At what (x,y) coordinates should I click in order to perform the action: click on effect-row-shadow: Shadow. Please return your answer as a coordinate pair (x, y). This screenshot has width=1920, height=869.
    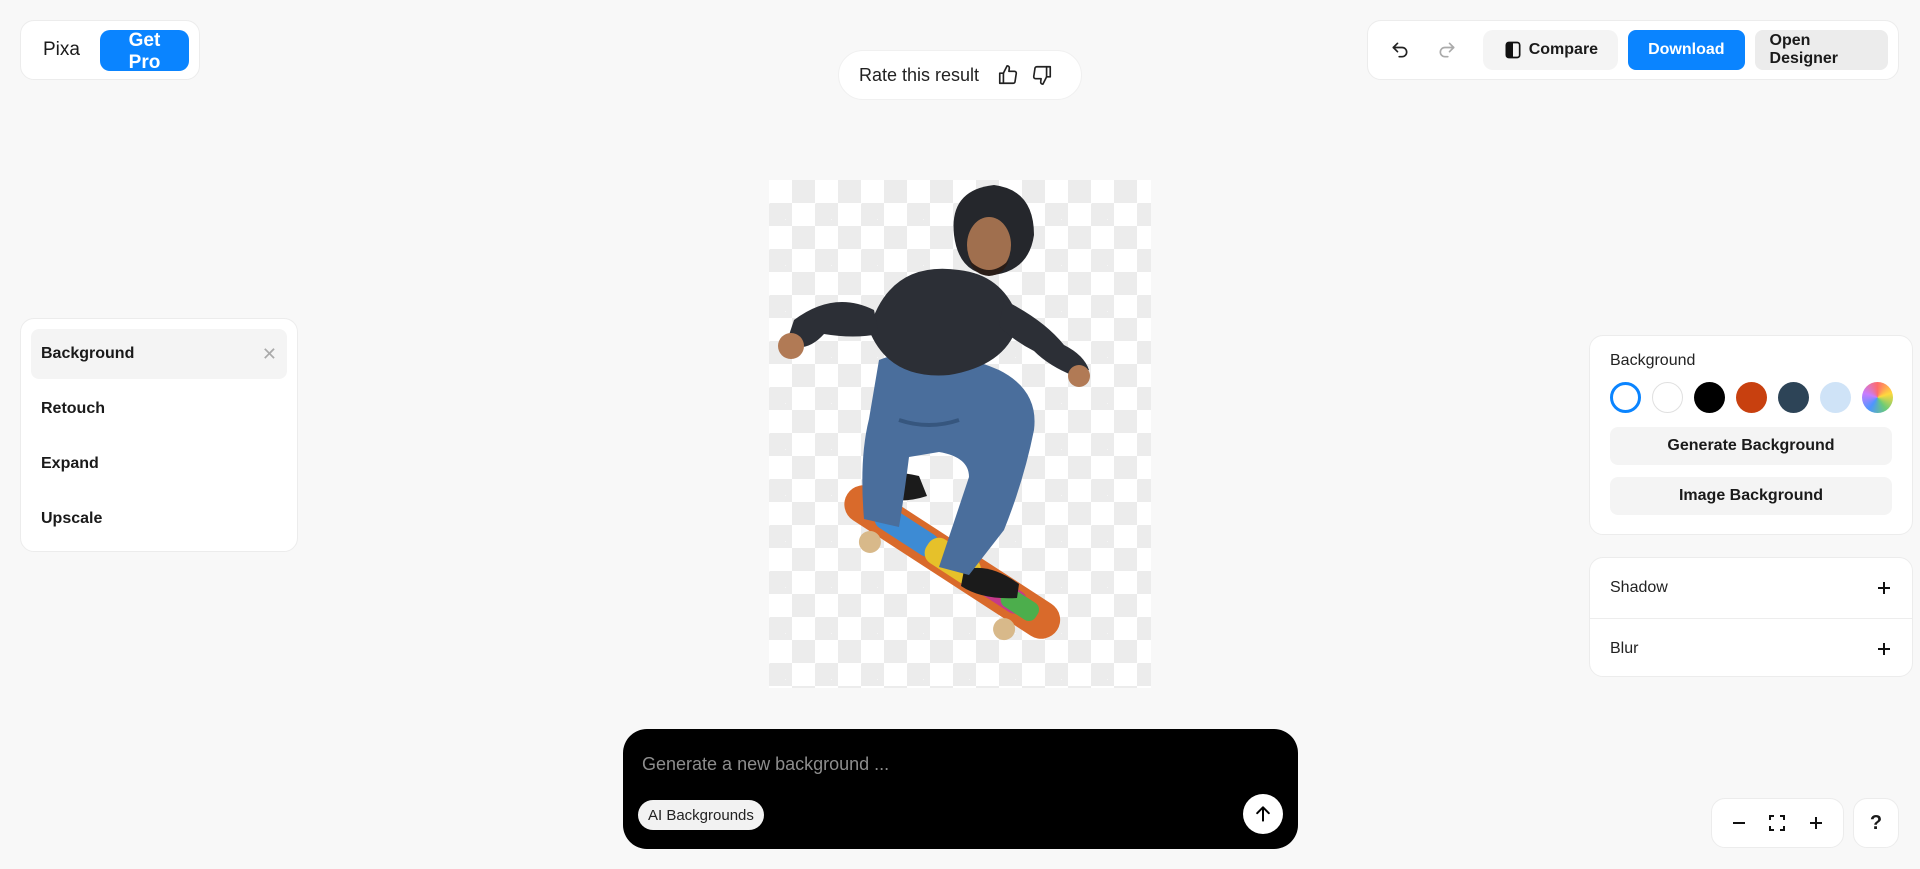
    Looking at the image, I should click on (1751, 588).